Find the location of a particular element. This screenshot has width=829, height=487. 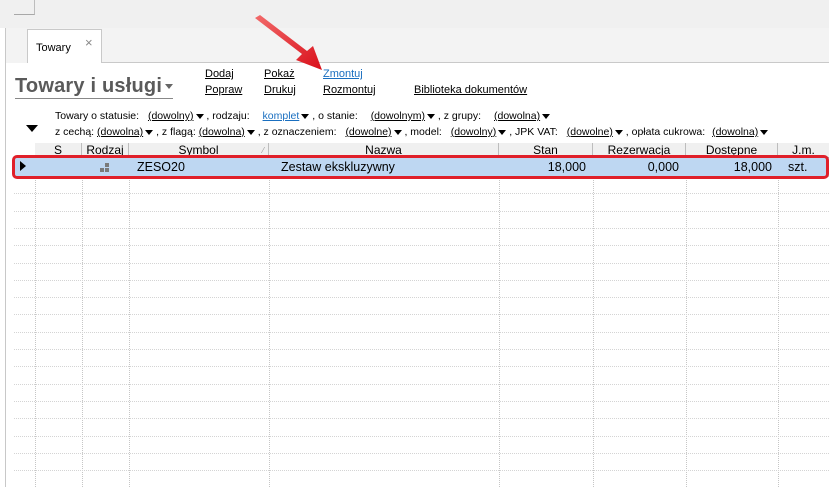

column-header-stock: Stan is located at coordinates (546, 150).